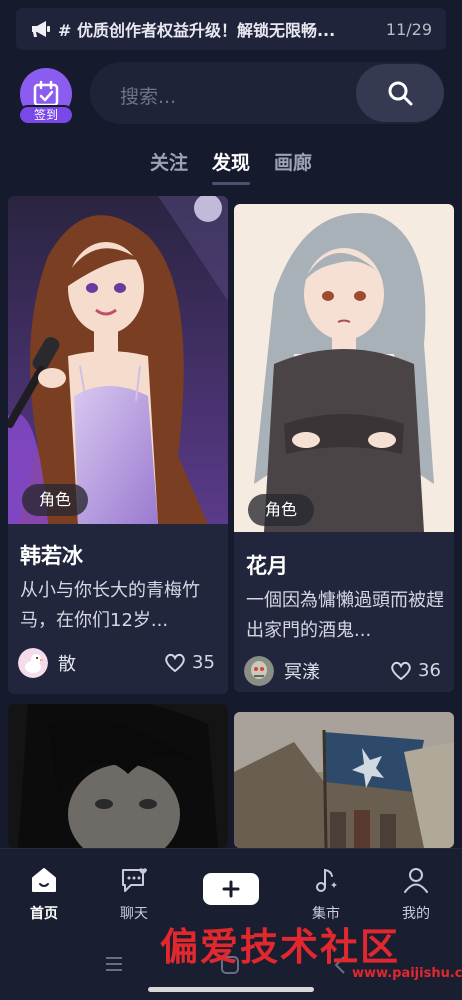 The width and height of the screenshot is (462, 1000). I want to click on author-name: 散, so click(67, 664).